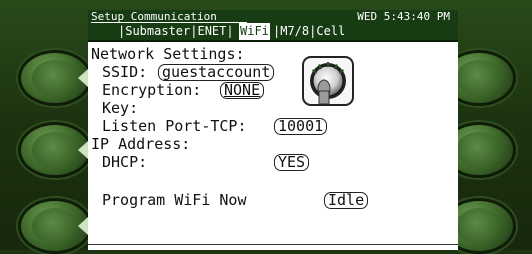 This screenshot has height=254, width=532. I want to click on dhcp-field: YES, so click(292, 162).